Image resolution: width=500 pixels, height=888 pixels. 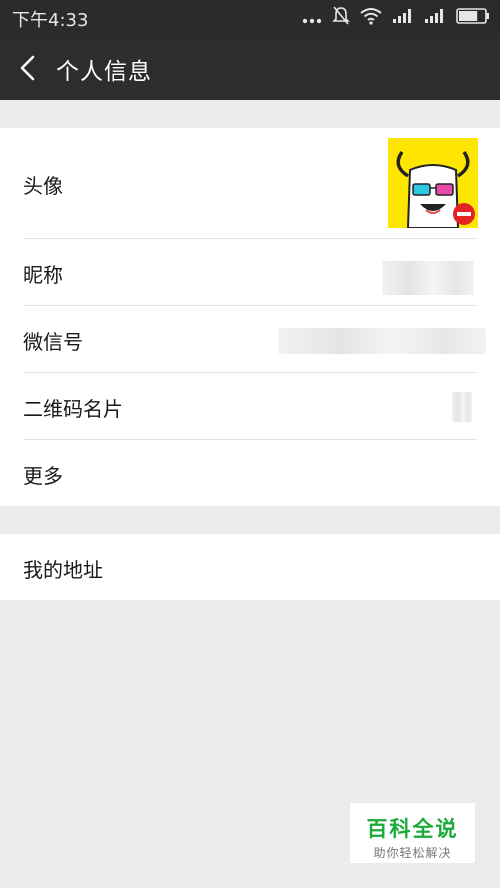 I want to click on more-row: 更多, so click(x=250, y=473).